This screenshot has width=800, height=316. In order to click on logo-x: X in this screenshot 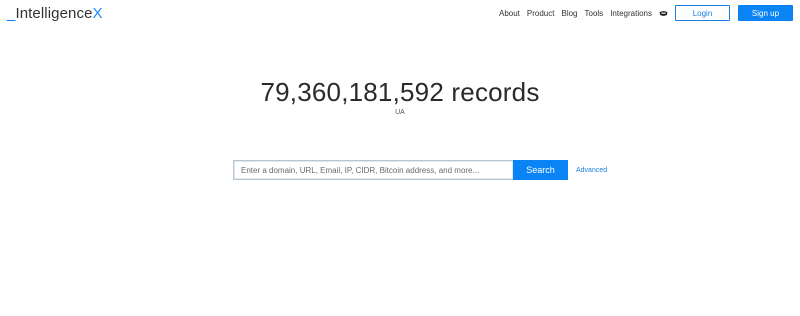, I will do `click(97, 13)`.